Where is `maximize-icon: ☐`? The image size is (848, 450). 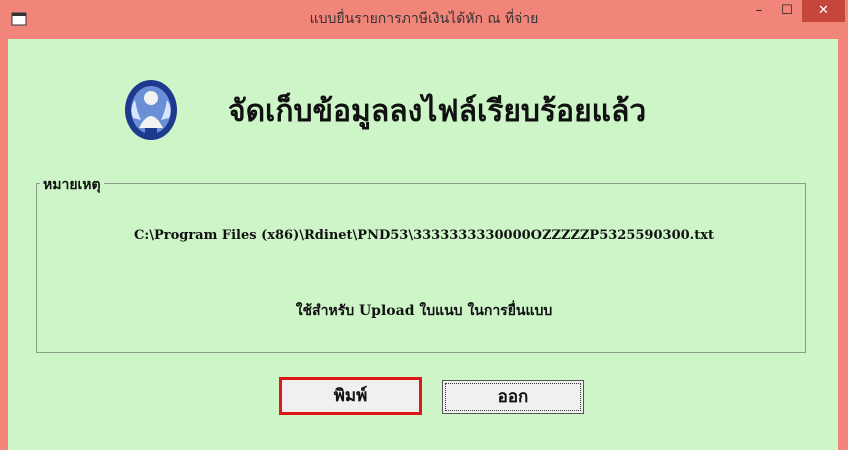 maximize-icon: ☐ is located at coordinates (787, 10).